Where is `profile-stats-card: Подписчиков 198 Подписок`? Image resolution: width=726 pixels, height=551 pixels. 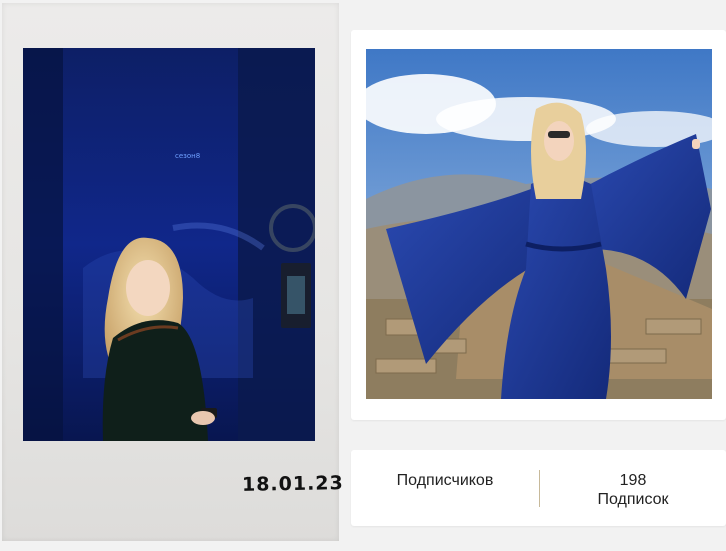
profile-stats-card: Подписчиков 198 Подписок is located at coordinates (538, 488).